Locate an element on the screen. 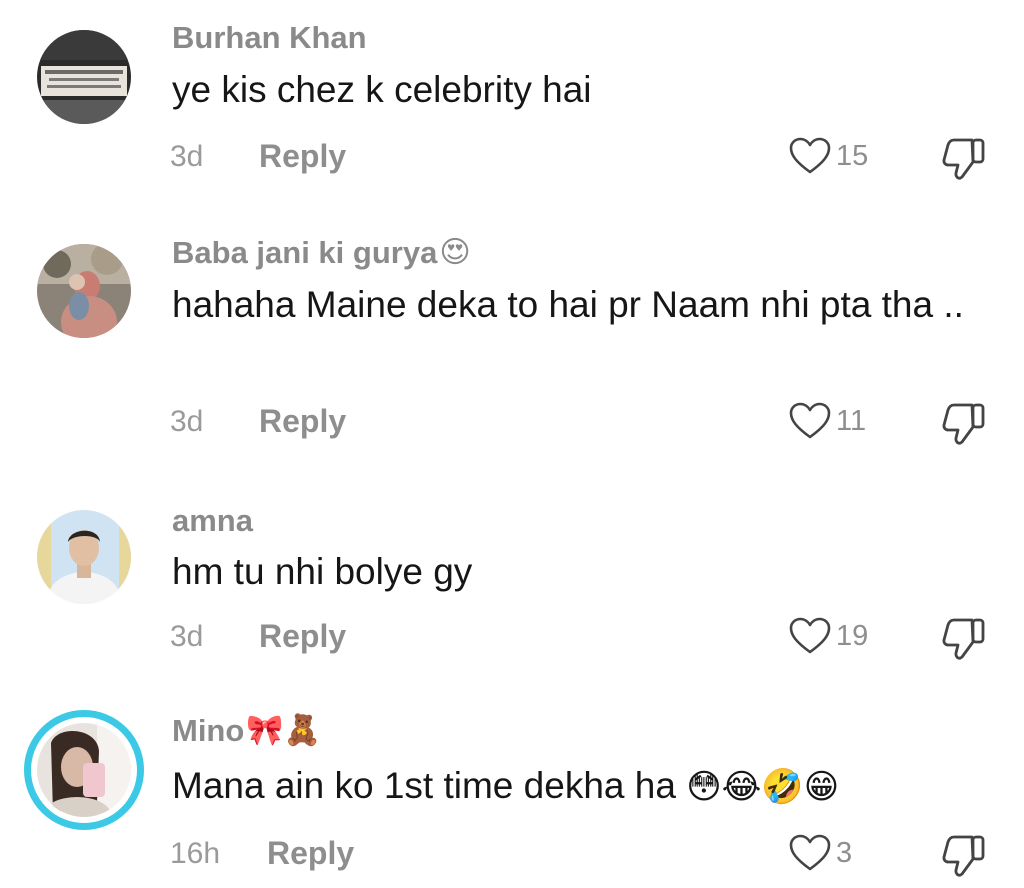 The width and height of the screenshot is (1024, 888). username-text: Burhan Khan is located at coordinates (269, 37).